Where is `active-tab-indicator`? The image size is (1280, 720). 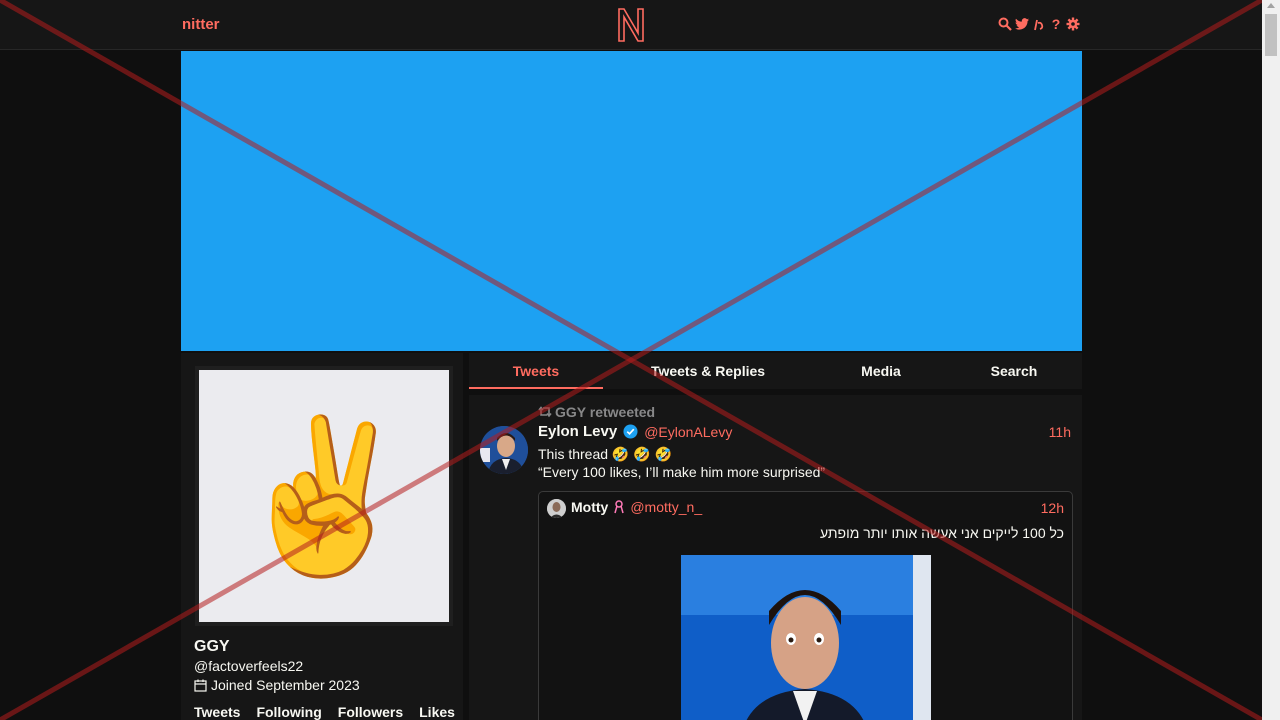
active-tab-indicator is located at coordinates (536, 388).